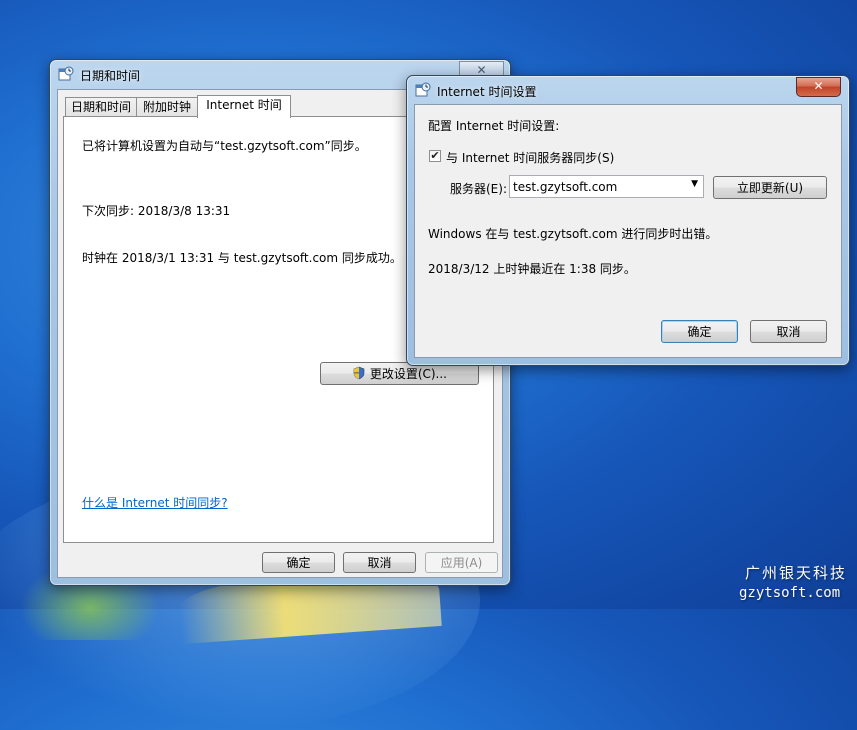 The image size is (857, 730). I want to click on inet-titlebar: Internet 时间设置 ✕, so click(628, 90).